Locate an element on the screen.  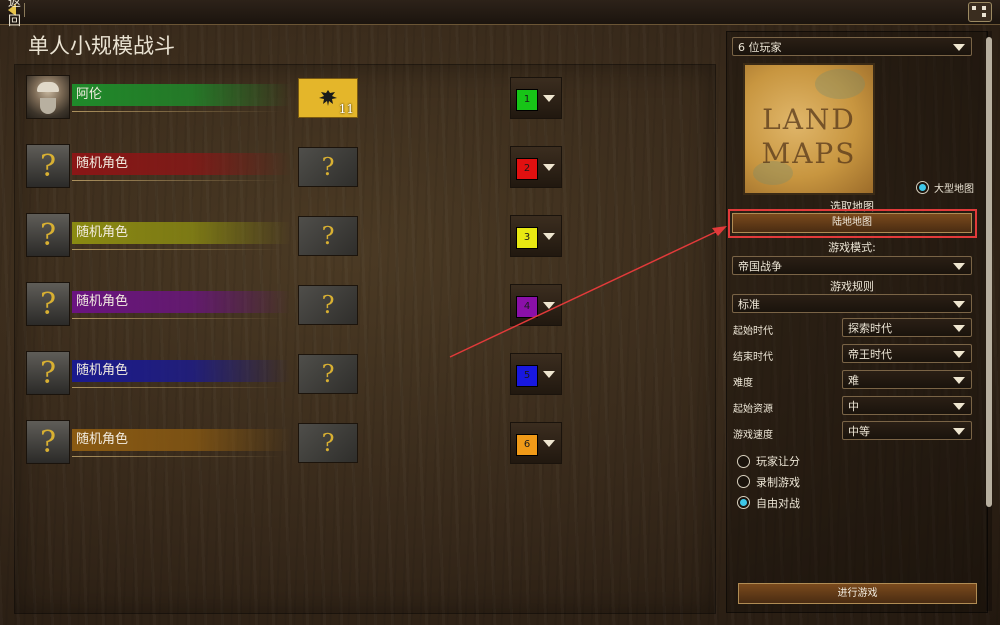
player-row: 阿伦 11 1 is located at coordinates (306, 97).